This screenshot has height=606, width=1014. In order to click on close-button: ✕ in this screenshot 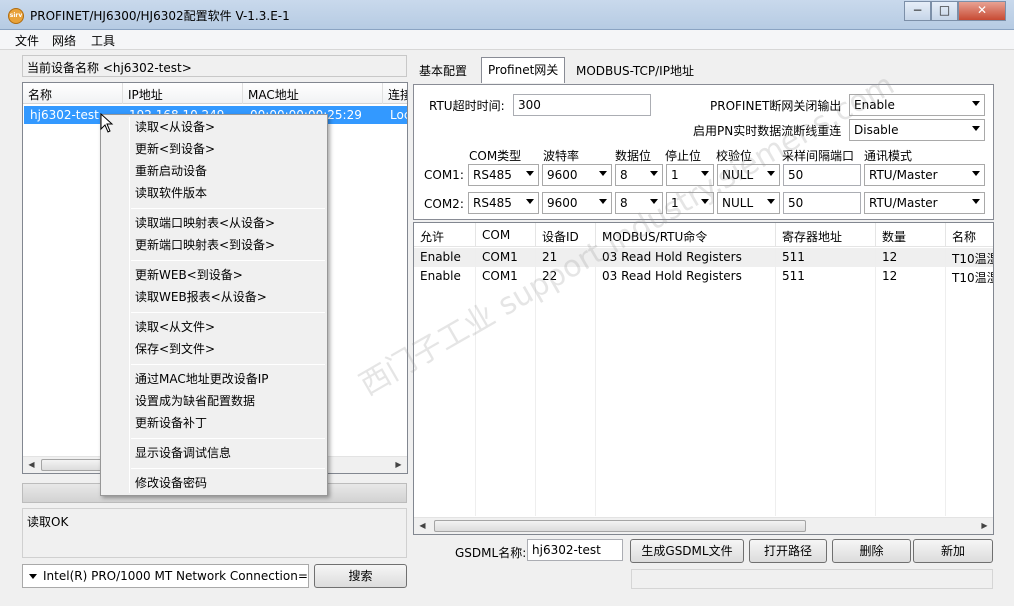, I will do `click(982, 11)`.